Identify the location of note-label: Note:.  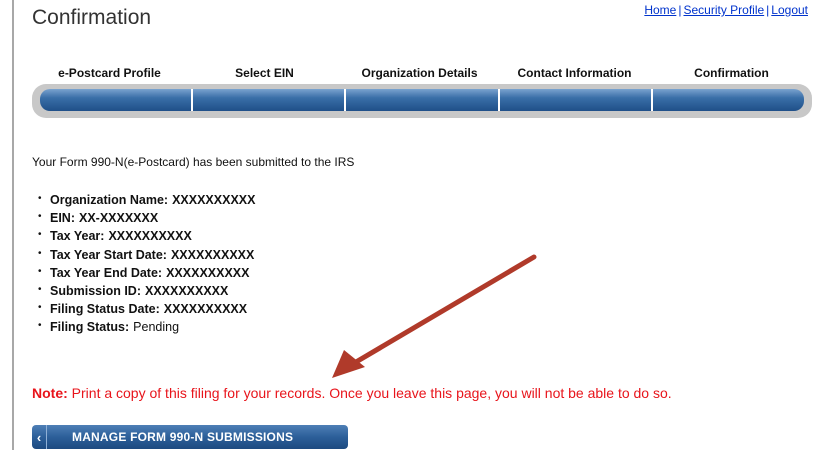
(50, 393).